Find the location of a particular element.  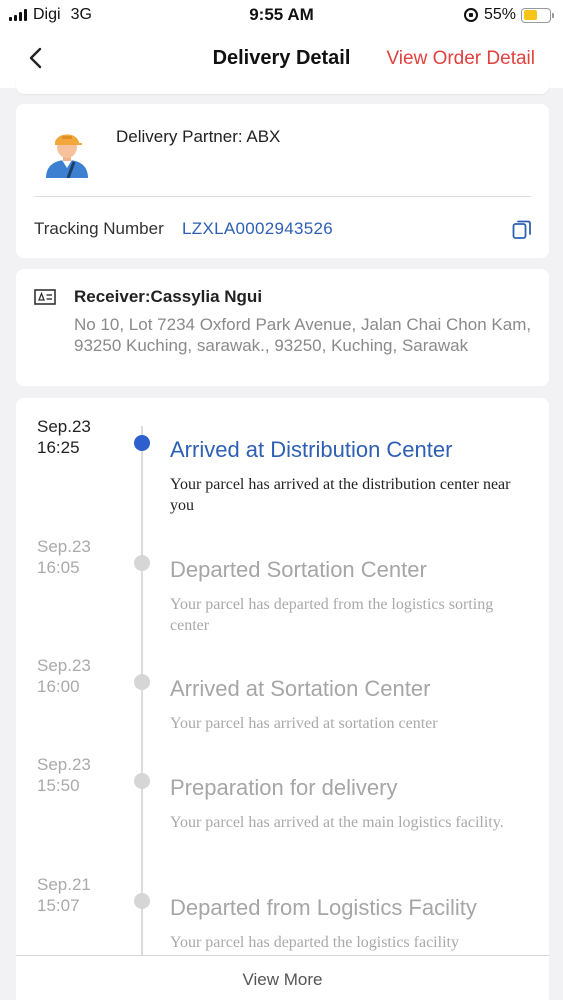

event-title: Preparation for delivery is located at coordinates (284, 787).